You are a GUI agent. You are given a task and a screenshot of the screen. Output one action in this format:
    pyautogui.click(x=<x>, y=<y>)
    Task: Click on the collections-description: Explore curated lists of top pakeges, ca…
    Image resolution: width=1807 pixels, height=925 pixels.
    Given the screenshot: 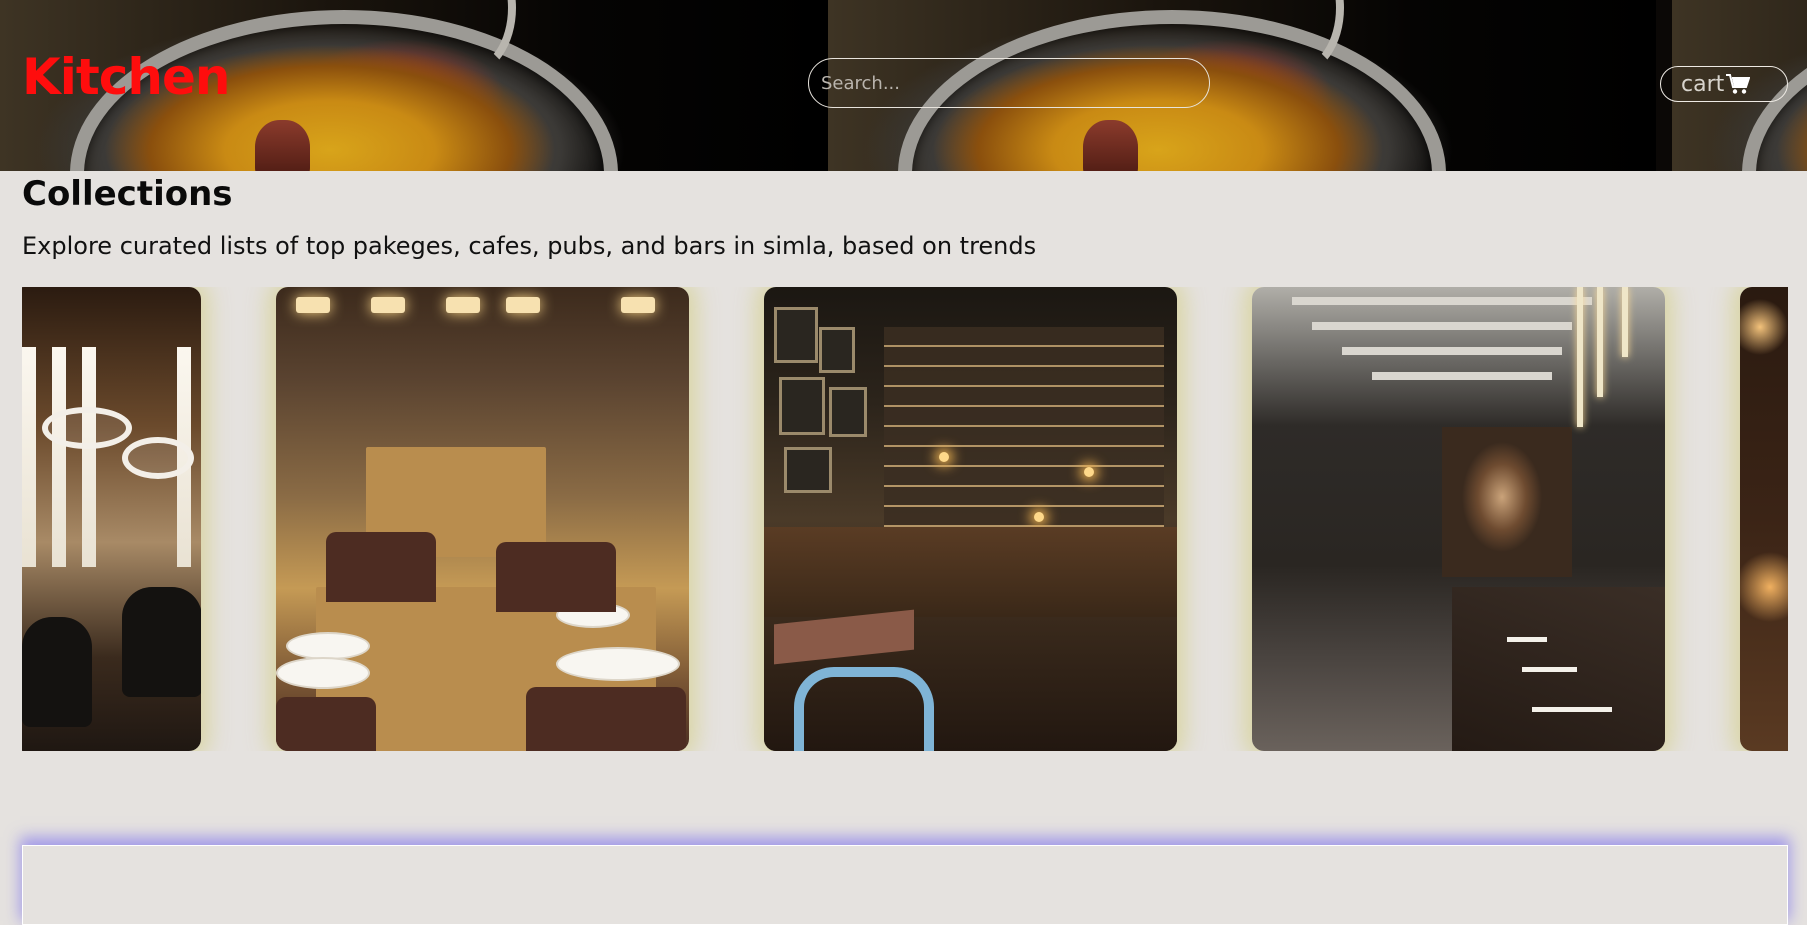 What is the action you would take?
    pyautogui.click(x=529, y=246)
    